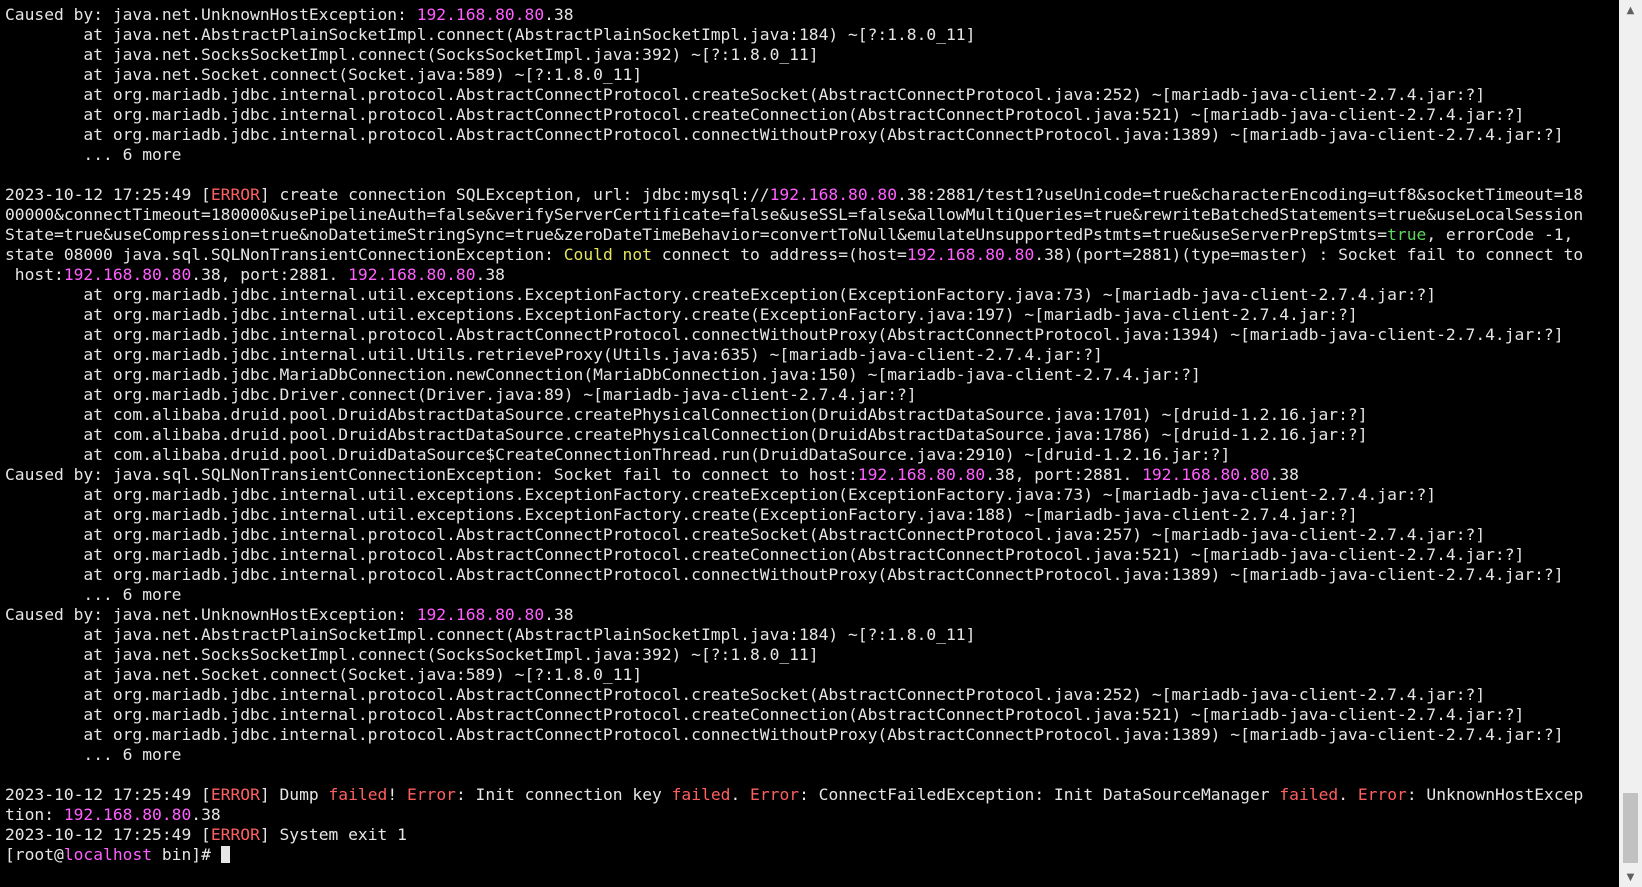  What do you see at coordinates (1500, 234) in the screenshot?
I see `terminal-text-segment: , errorCode -1,` at bounding box center [1500, 234].